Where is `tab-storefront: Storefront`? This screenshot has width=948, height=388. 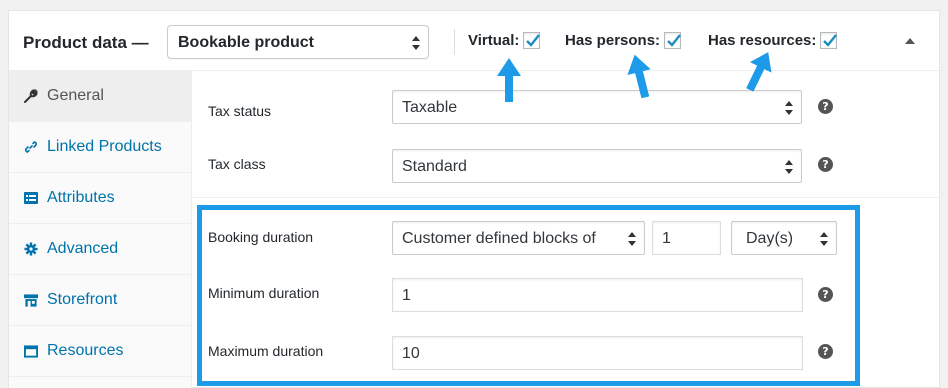 tab-storefront: Storefront is located at coordinates (100, 300).